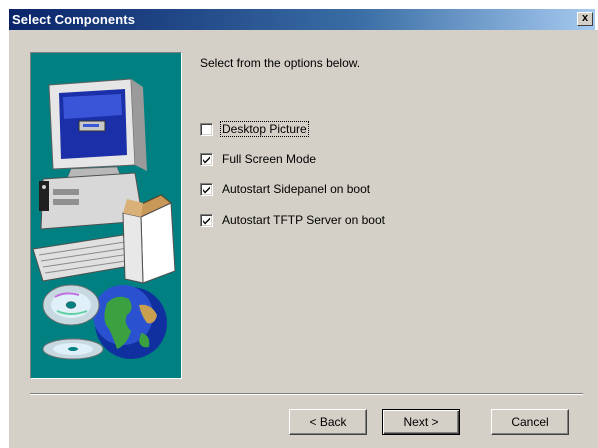 The image size is (598, 448). I want to click on back-button-label: < Back, so click(328, 422).